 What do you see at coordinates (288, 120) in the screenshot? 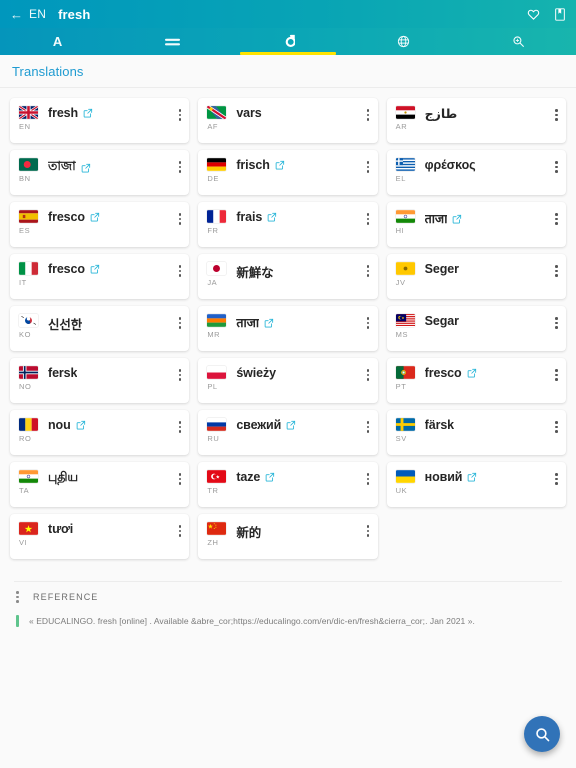
I see `translation-card: AF vars` at bounding box center [288, 120].